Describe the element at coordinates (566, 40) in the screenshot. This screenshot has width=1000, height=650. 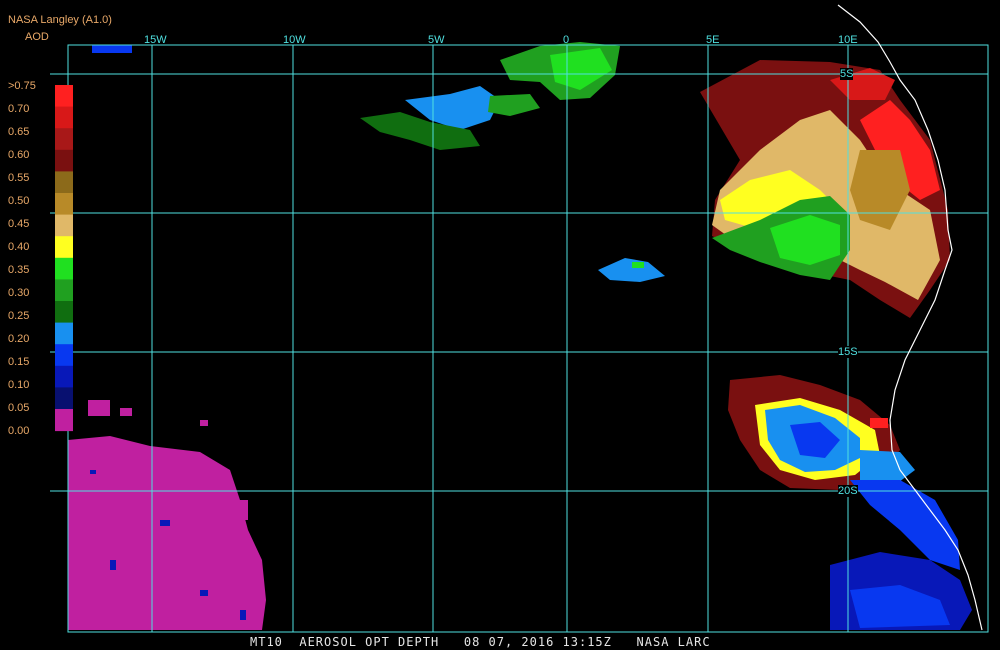
I see `lon-label-0: 0` at that location.